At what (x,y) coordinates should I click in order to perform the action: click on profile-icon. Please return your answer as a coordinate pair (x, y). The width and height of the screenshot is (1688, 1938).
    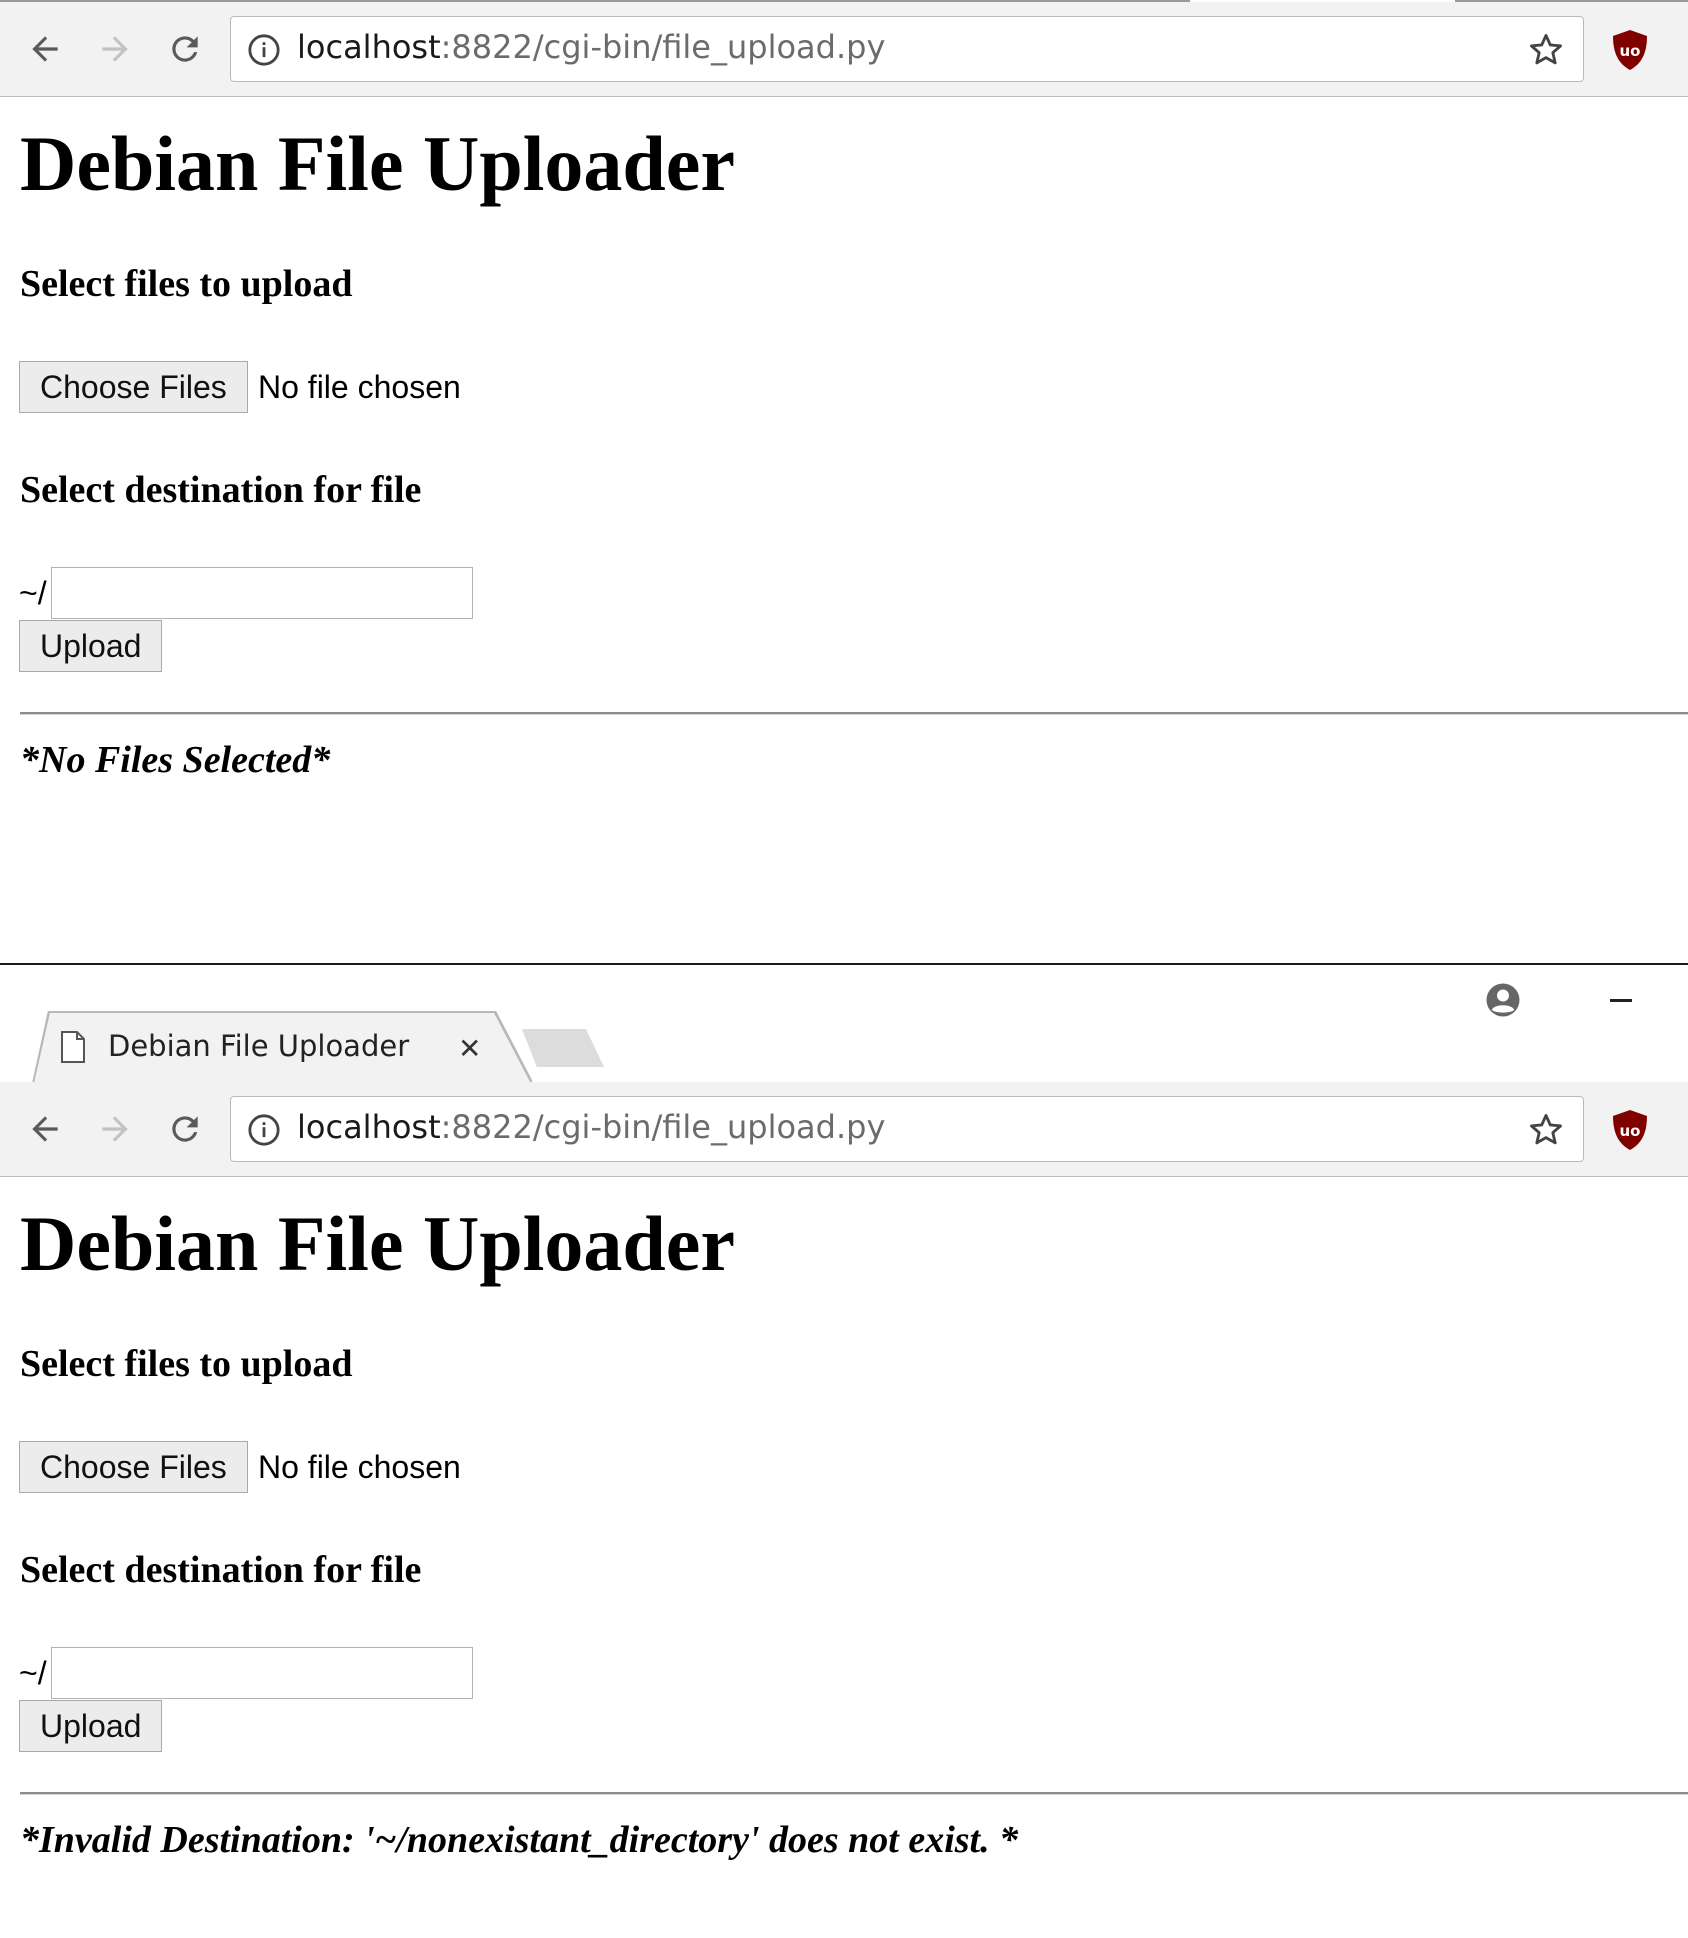
    Looking at the image, I should click on (1503, 1000).